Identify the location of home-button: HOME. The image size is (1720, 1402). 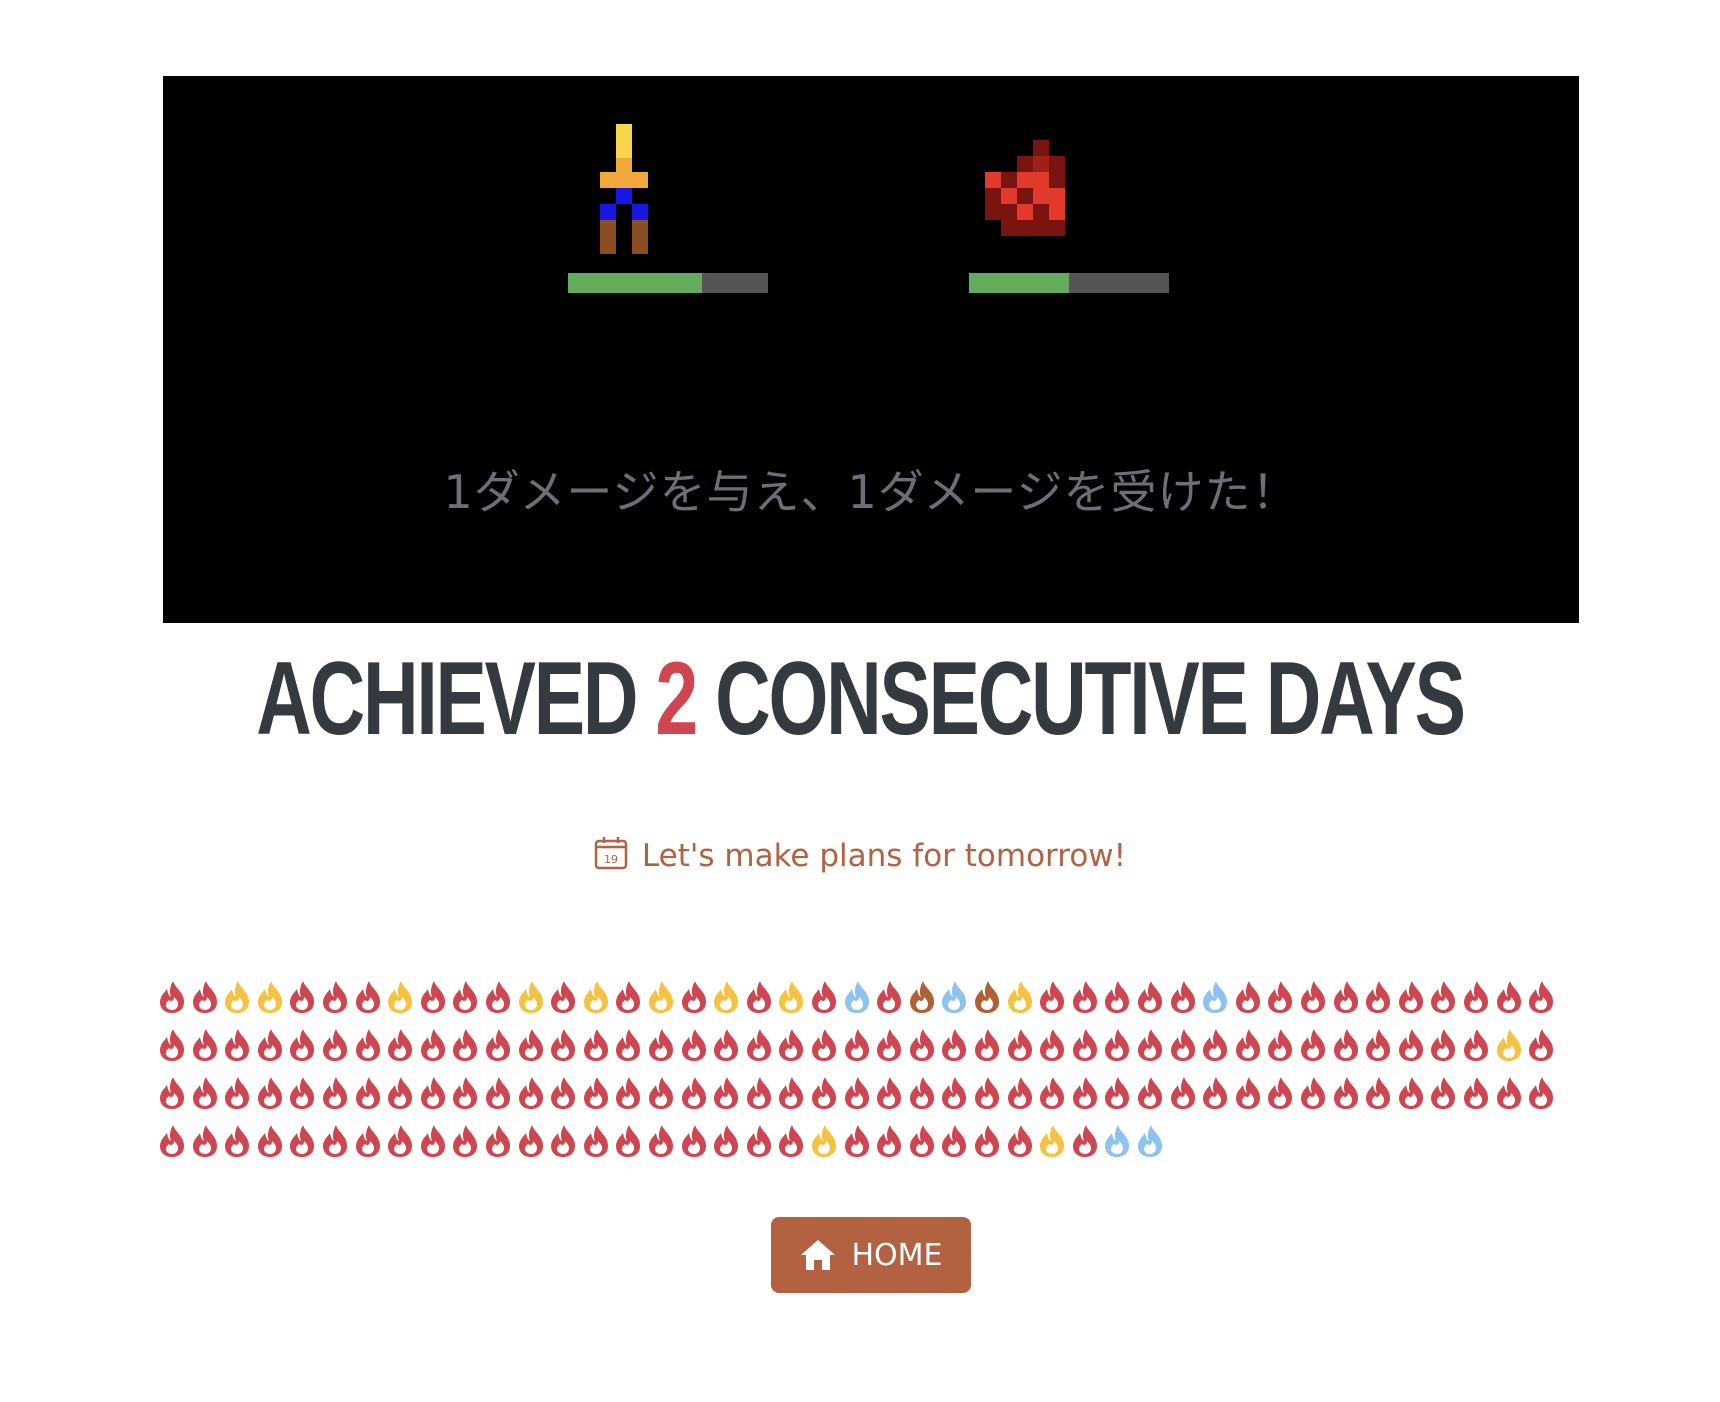
(871, 1255).